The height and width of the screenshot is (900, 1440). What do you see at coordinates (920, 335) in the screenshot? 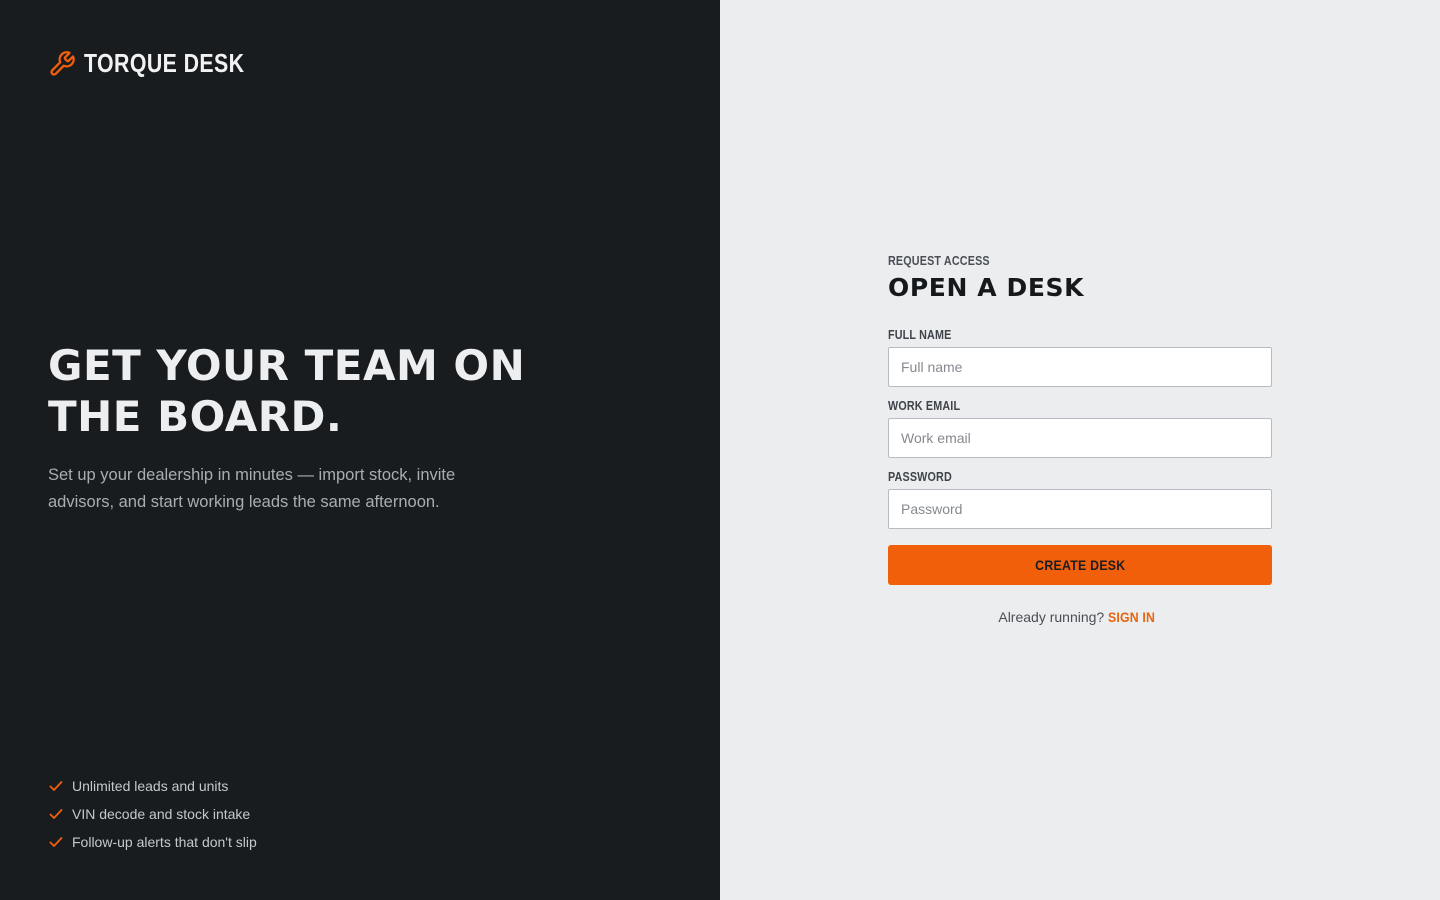
I see `full-name-label: FULL NAME` at bounding box center [920, 335].